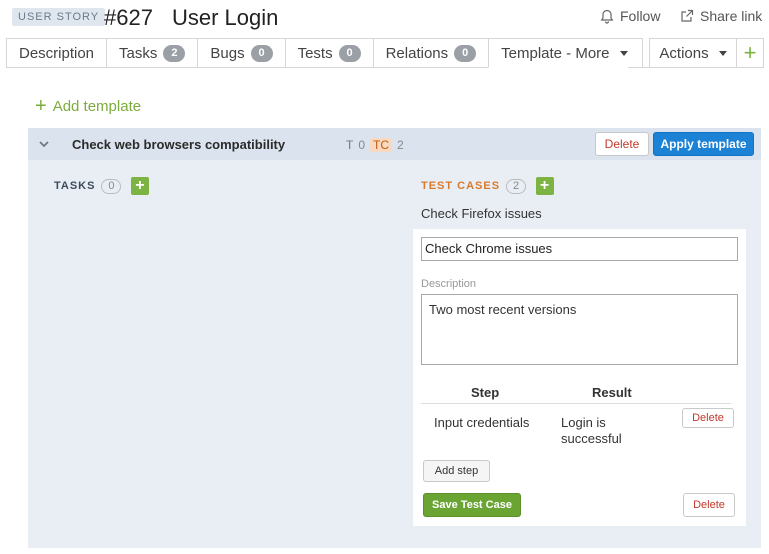 The height and width of the screenshot is (554, 769). I want to click on follow-button: Follow, so click(630, 16).